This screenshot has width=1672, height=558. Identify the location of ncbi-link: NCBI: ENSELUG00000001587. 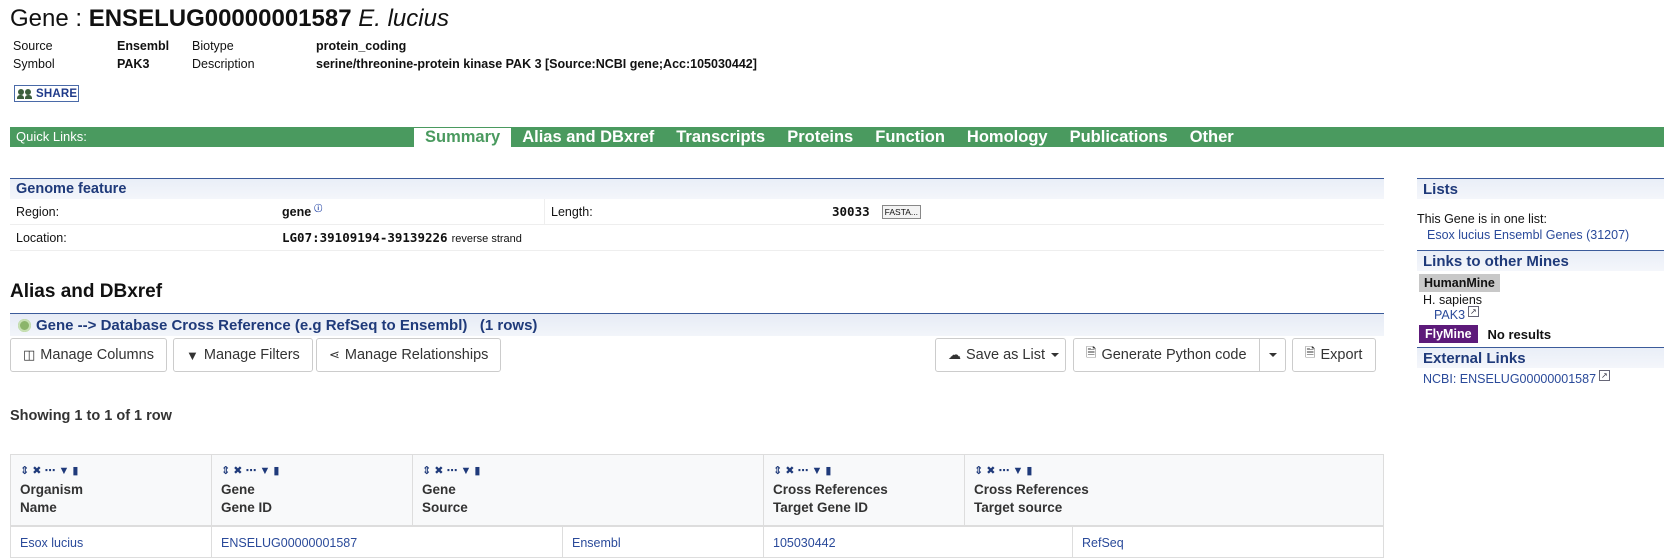
(1509, 379).